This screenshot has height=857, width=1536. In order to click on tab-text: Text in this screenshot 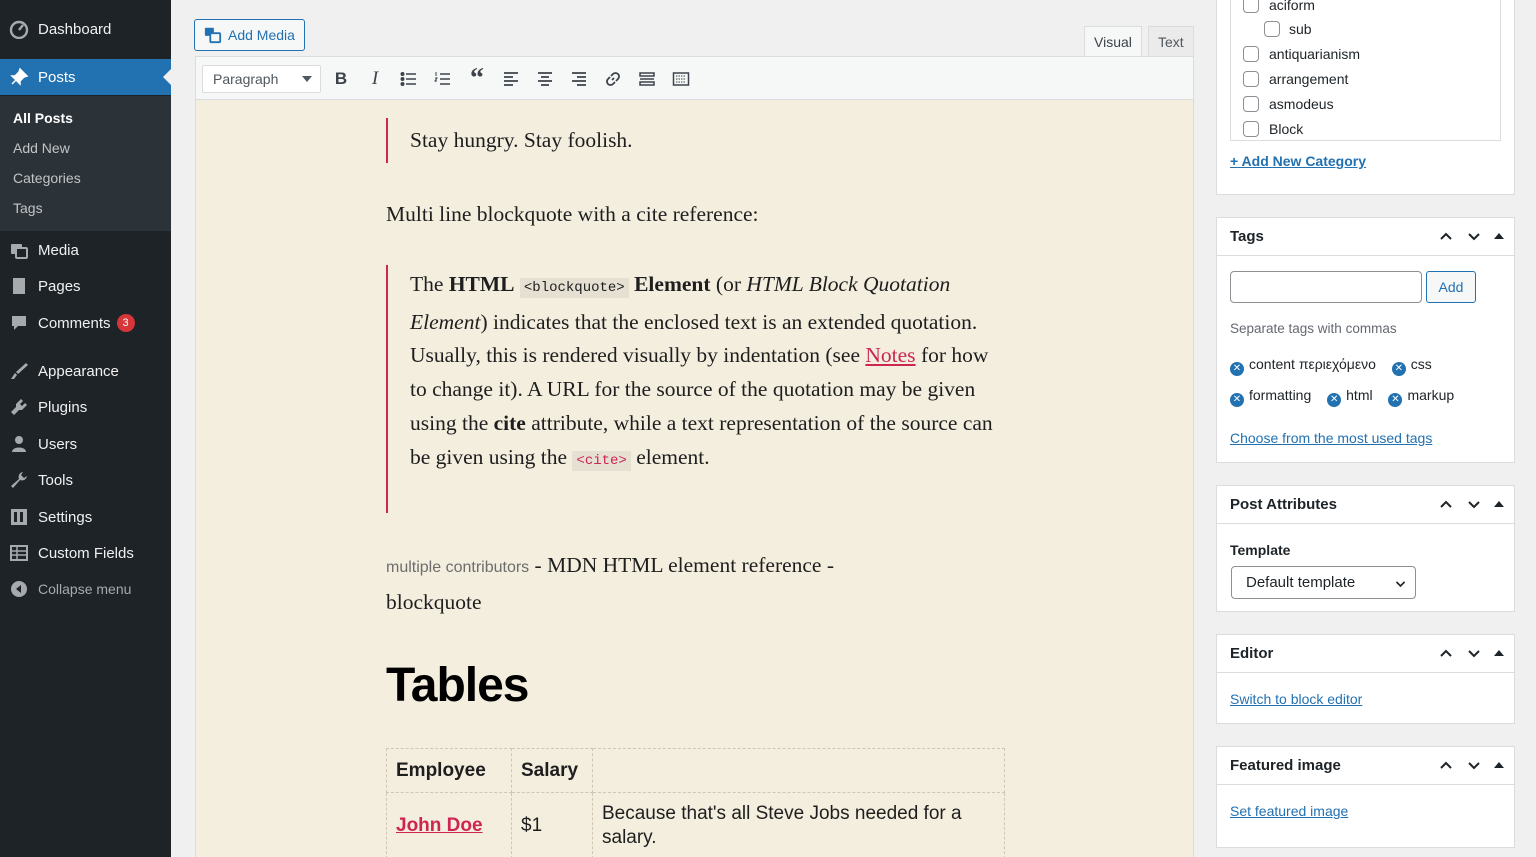, I will do `click(1171, 41)`.